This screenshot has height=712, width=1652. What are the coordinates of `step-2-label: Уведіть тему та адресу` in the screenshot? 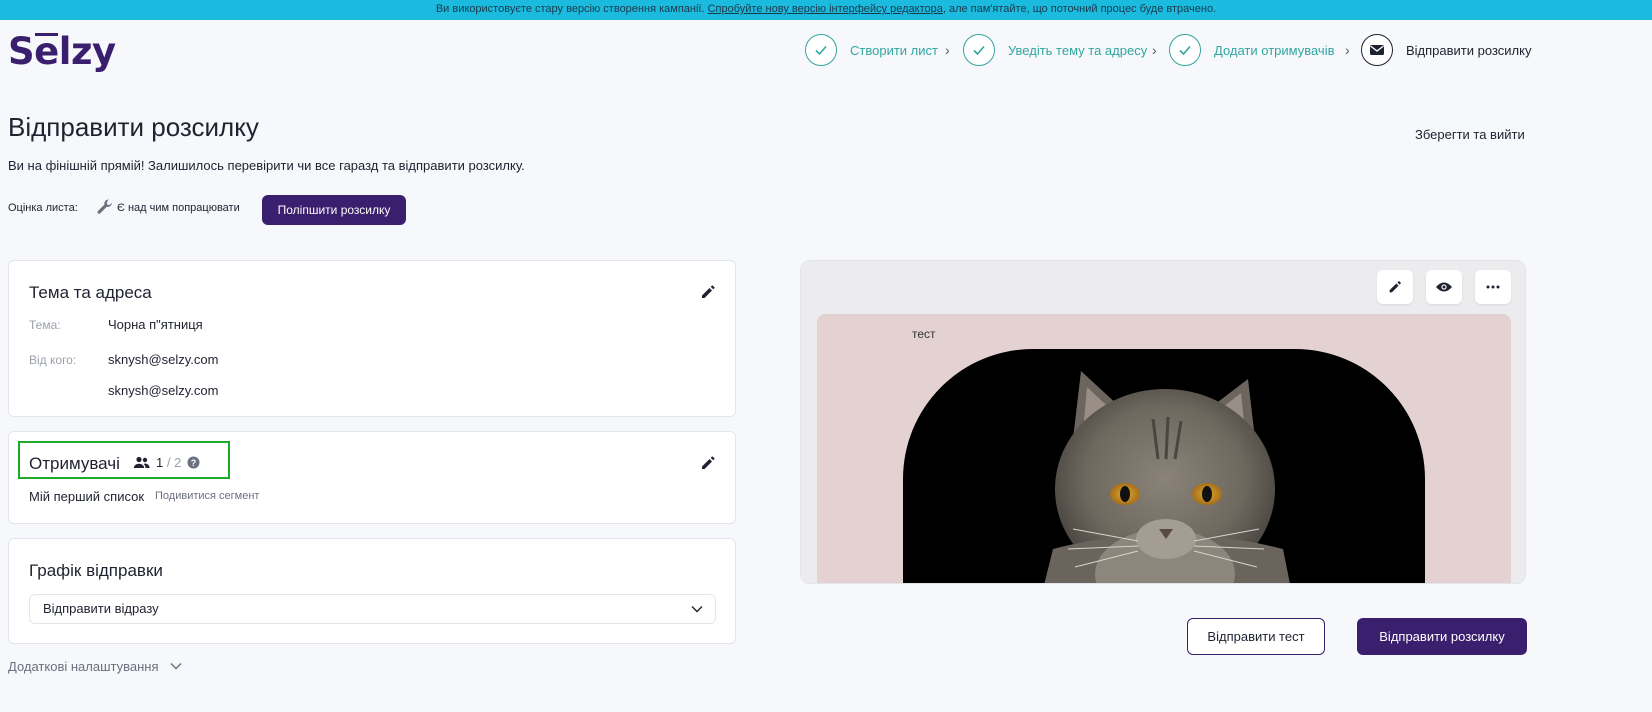 It's located at (1077, 50).